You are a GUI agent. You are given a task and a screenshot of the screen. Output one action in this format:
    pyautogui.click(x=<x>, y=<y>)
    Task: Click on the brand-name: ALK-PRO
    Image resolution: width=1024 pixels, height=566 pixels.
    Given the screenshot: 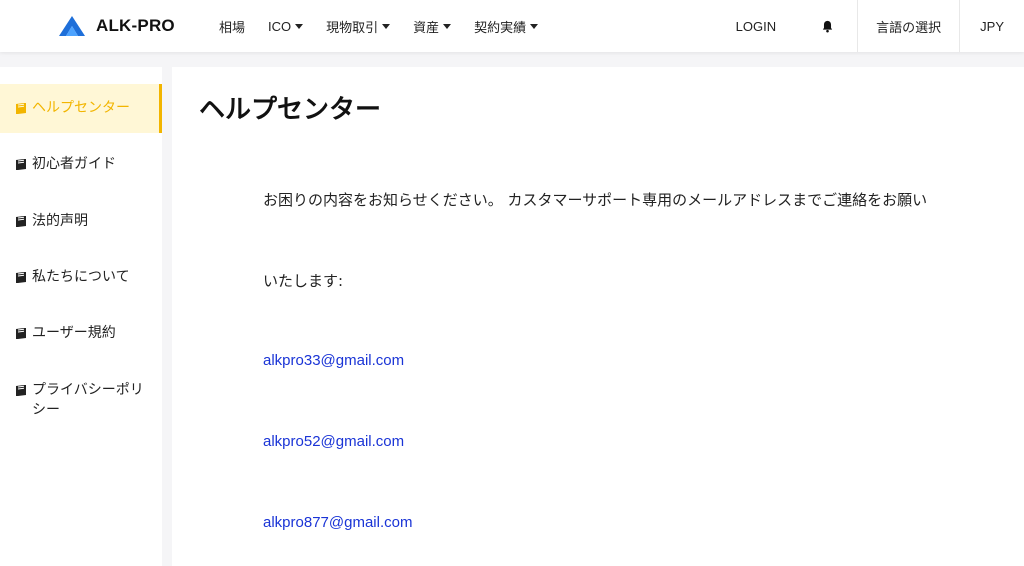 What is the action you would take?
    pyautogui.click(x=135, y=25)
    